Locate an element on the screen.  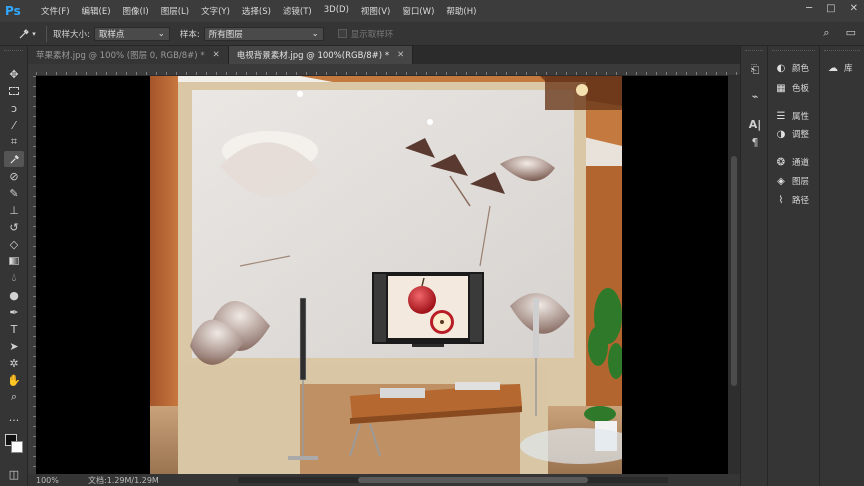
menu-layer: 图层(L) is located at coordinates (175, 11).